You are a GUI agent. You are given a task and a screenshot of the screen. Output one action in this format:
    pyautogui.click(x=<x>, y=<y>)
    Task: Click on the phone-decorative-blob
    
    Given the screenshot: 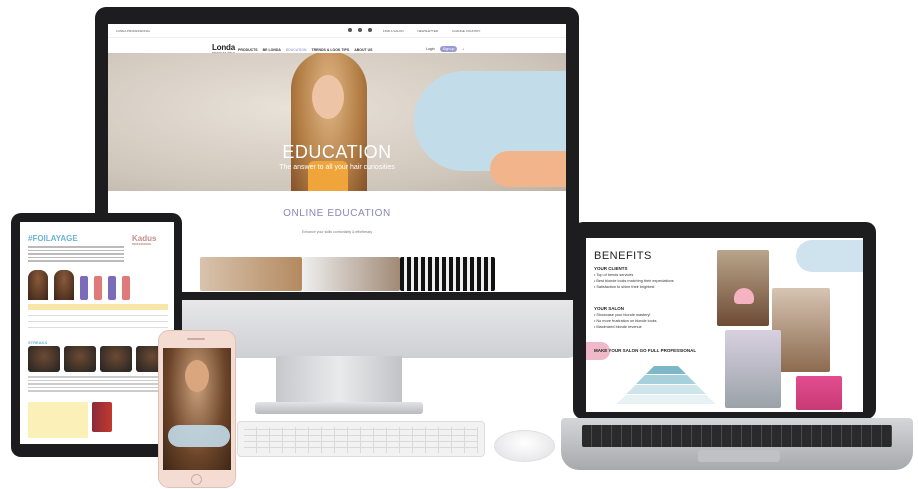 What is the action you would take?
    pyautogui.click(x=199, y=436)
    